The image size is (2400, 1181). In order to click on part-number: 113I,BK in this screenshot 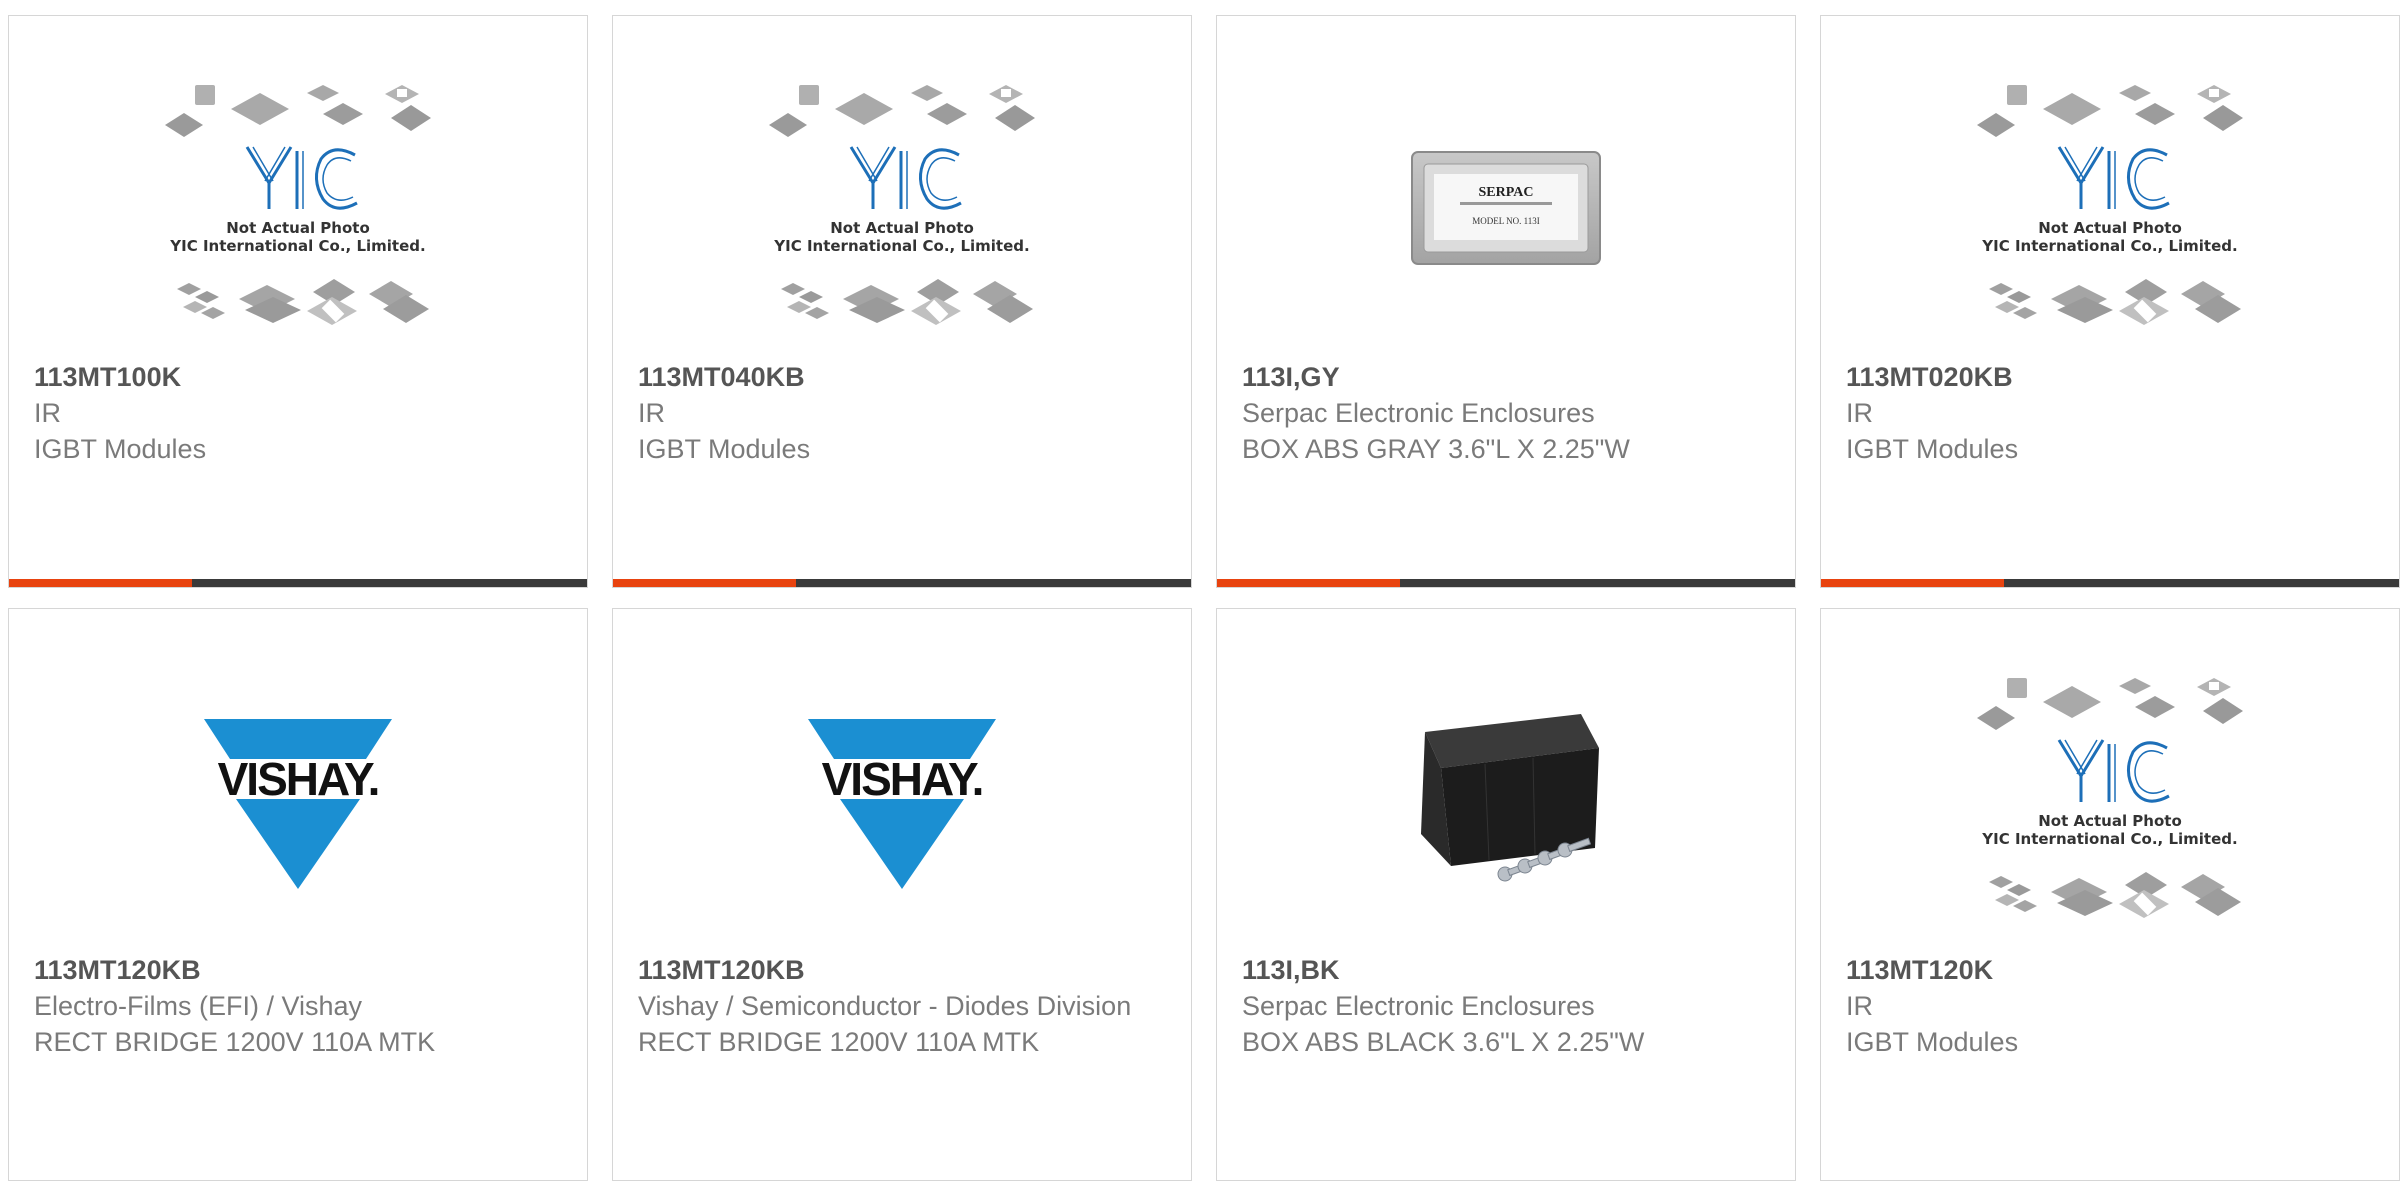, I will do `click(1507, 970)`.